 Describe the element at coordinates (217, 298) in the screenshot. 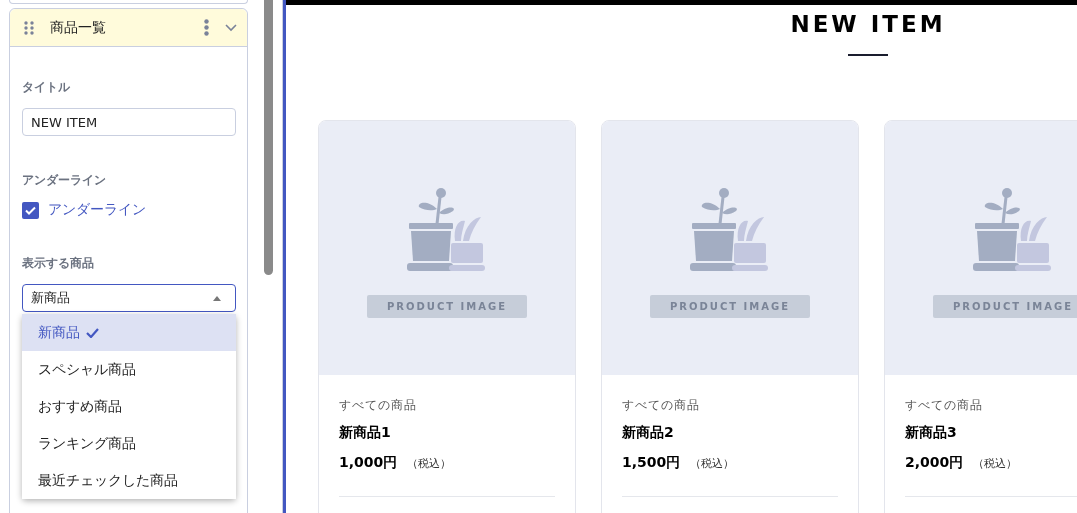

I see `caret-icon` at that location.